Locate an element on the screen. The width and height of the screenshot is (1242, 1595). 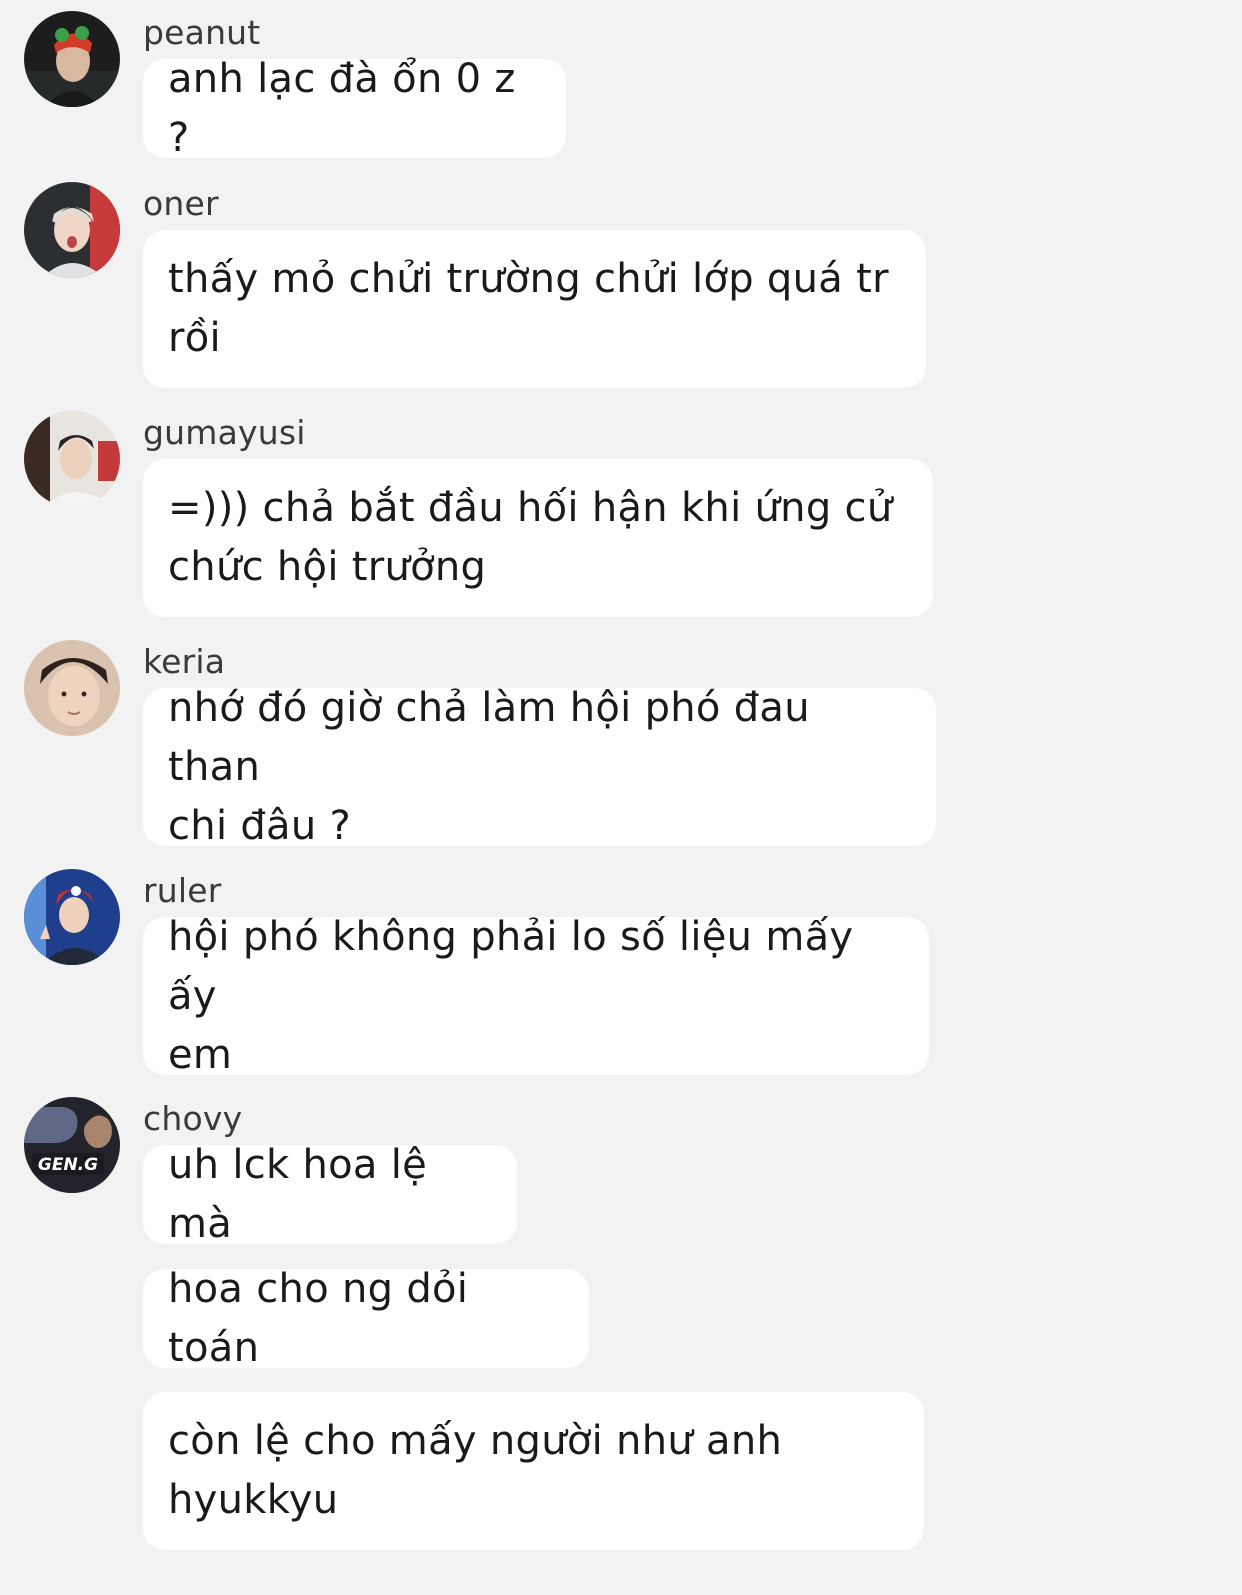
message-bubble: thấy mỏ chửi trường chửi lớp quá tr rồi is located at coordinates (534, 309).